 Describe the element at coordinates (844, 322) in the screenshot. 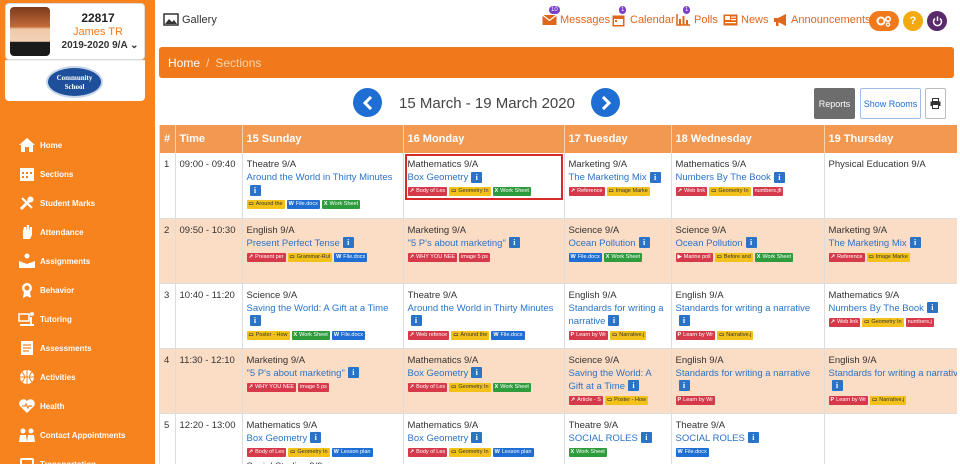

I see `attachment-chip: ↗ Web link` at that location.